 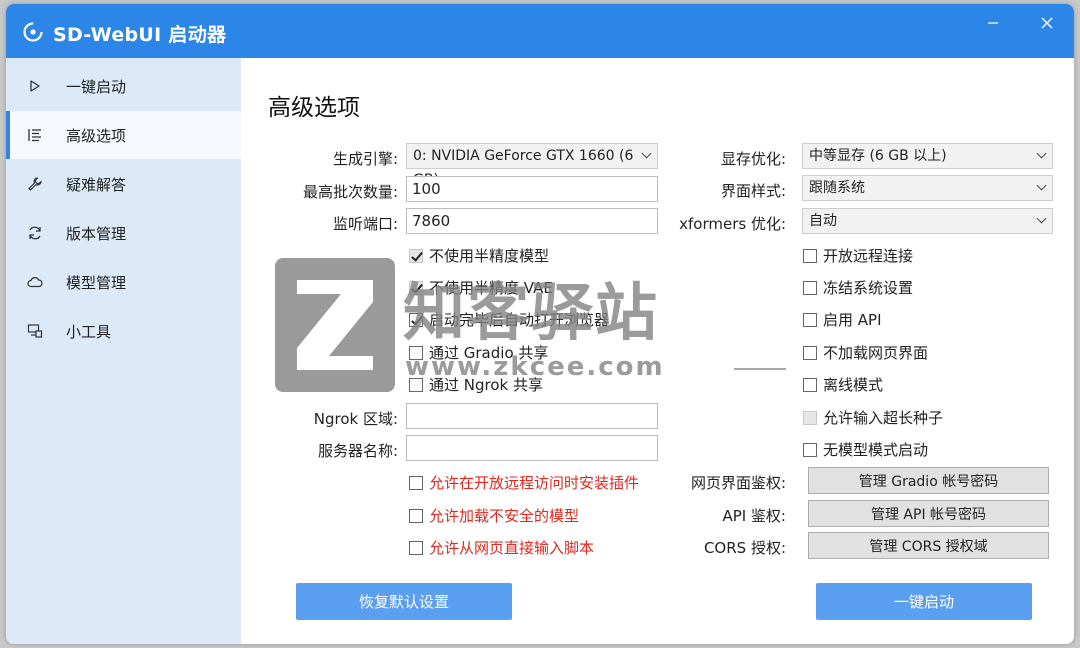 I want to click on sidebar-item-launch: 一键启动, so click(x=123, y=86).